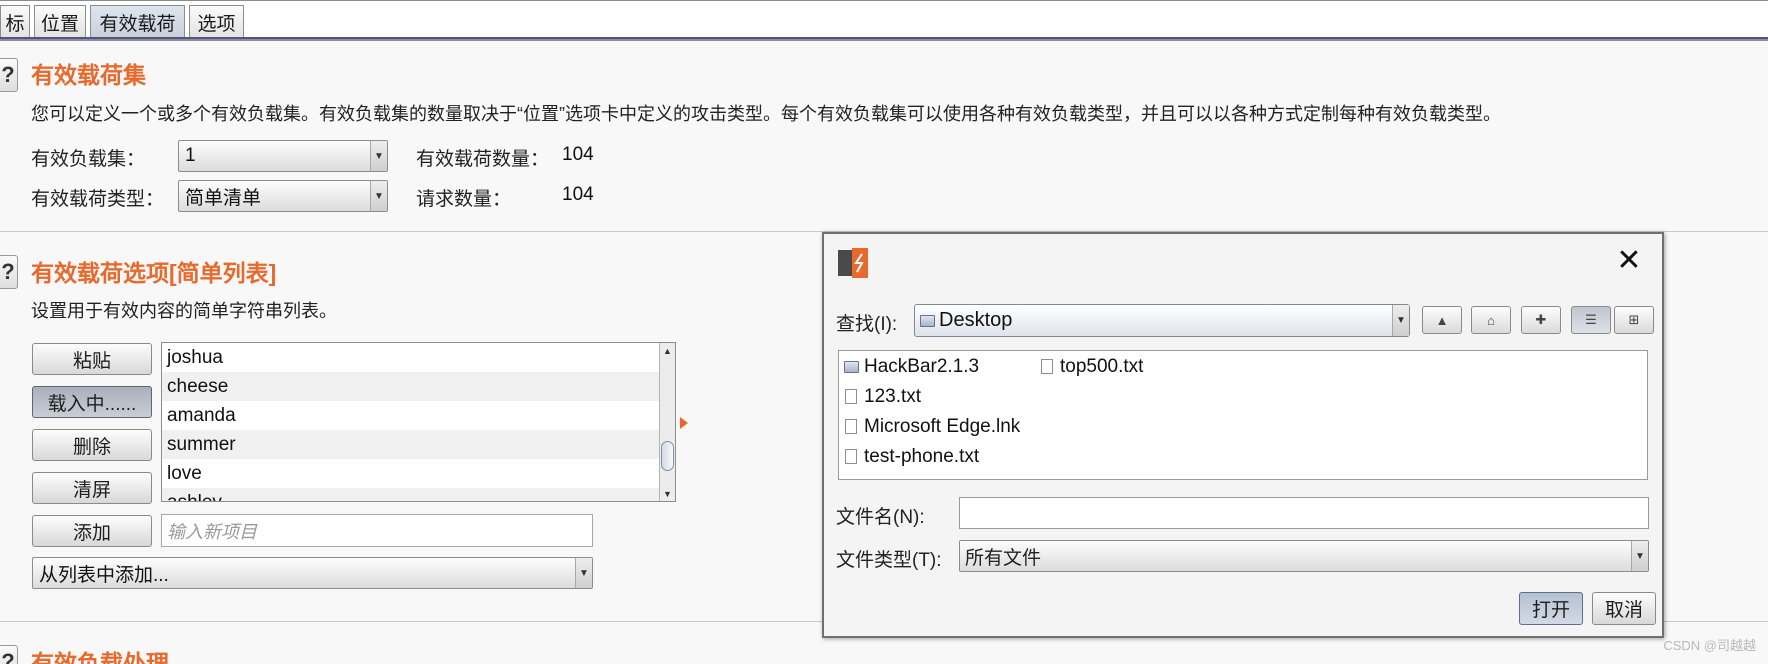 The width and height of the screenshot is (1768, 664). What do you see at coordinates (283, 196) in the screenshot?
I see `payload-type-select: 简单清单 ▼` at bounding box center [283, 196].